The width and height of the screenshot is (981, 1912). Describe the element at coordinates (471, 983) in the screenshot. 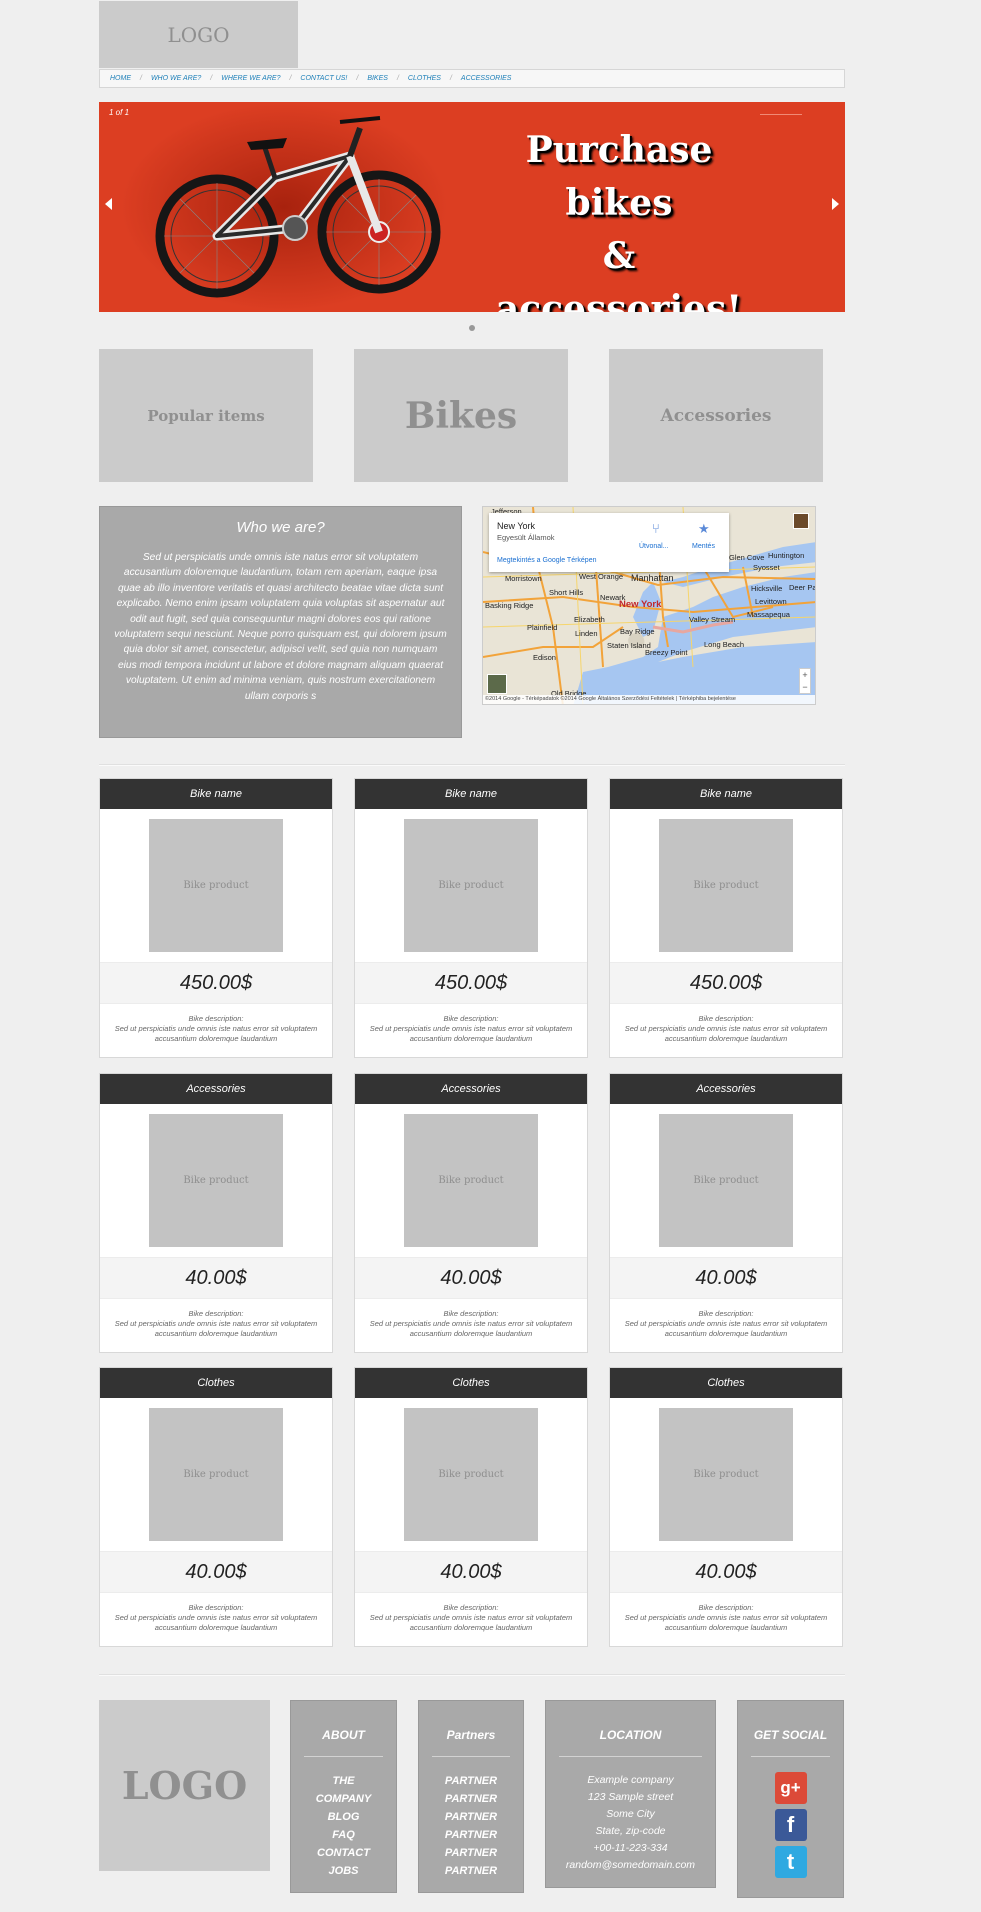

I see `product-price: 450.00$` at that location.